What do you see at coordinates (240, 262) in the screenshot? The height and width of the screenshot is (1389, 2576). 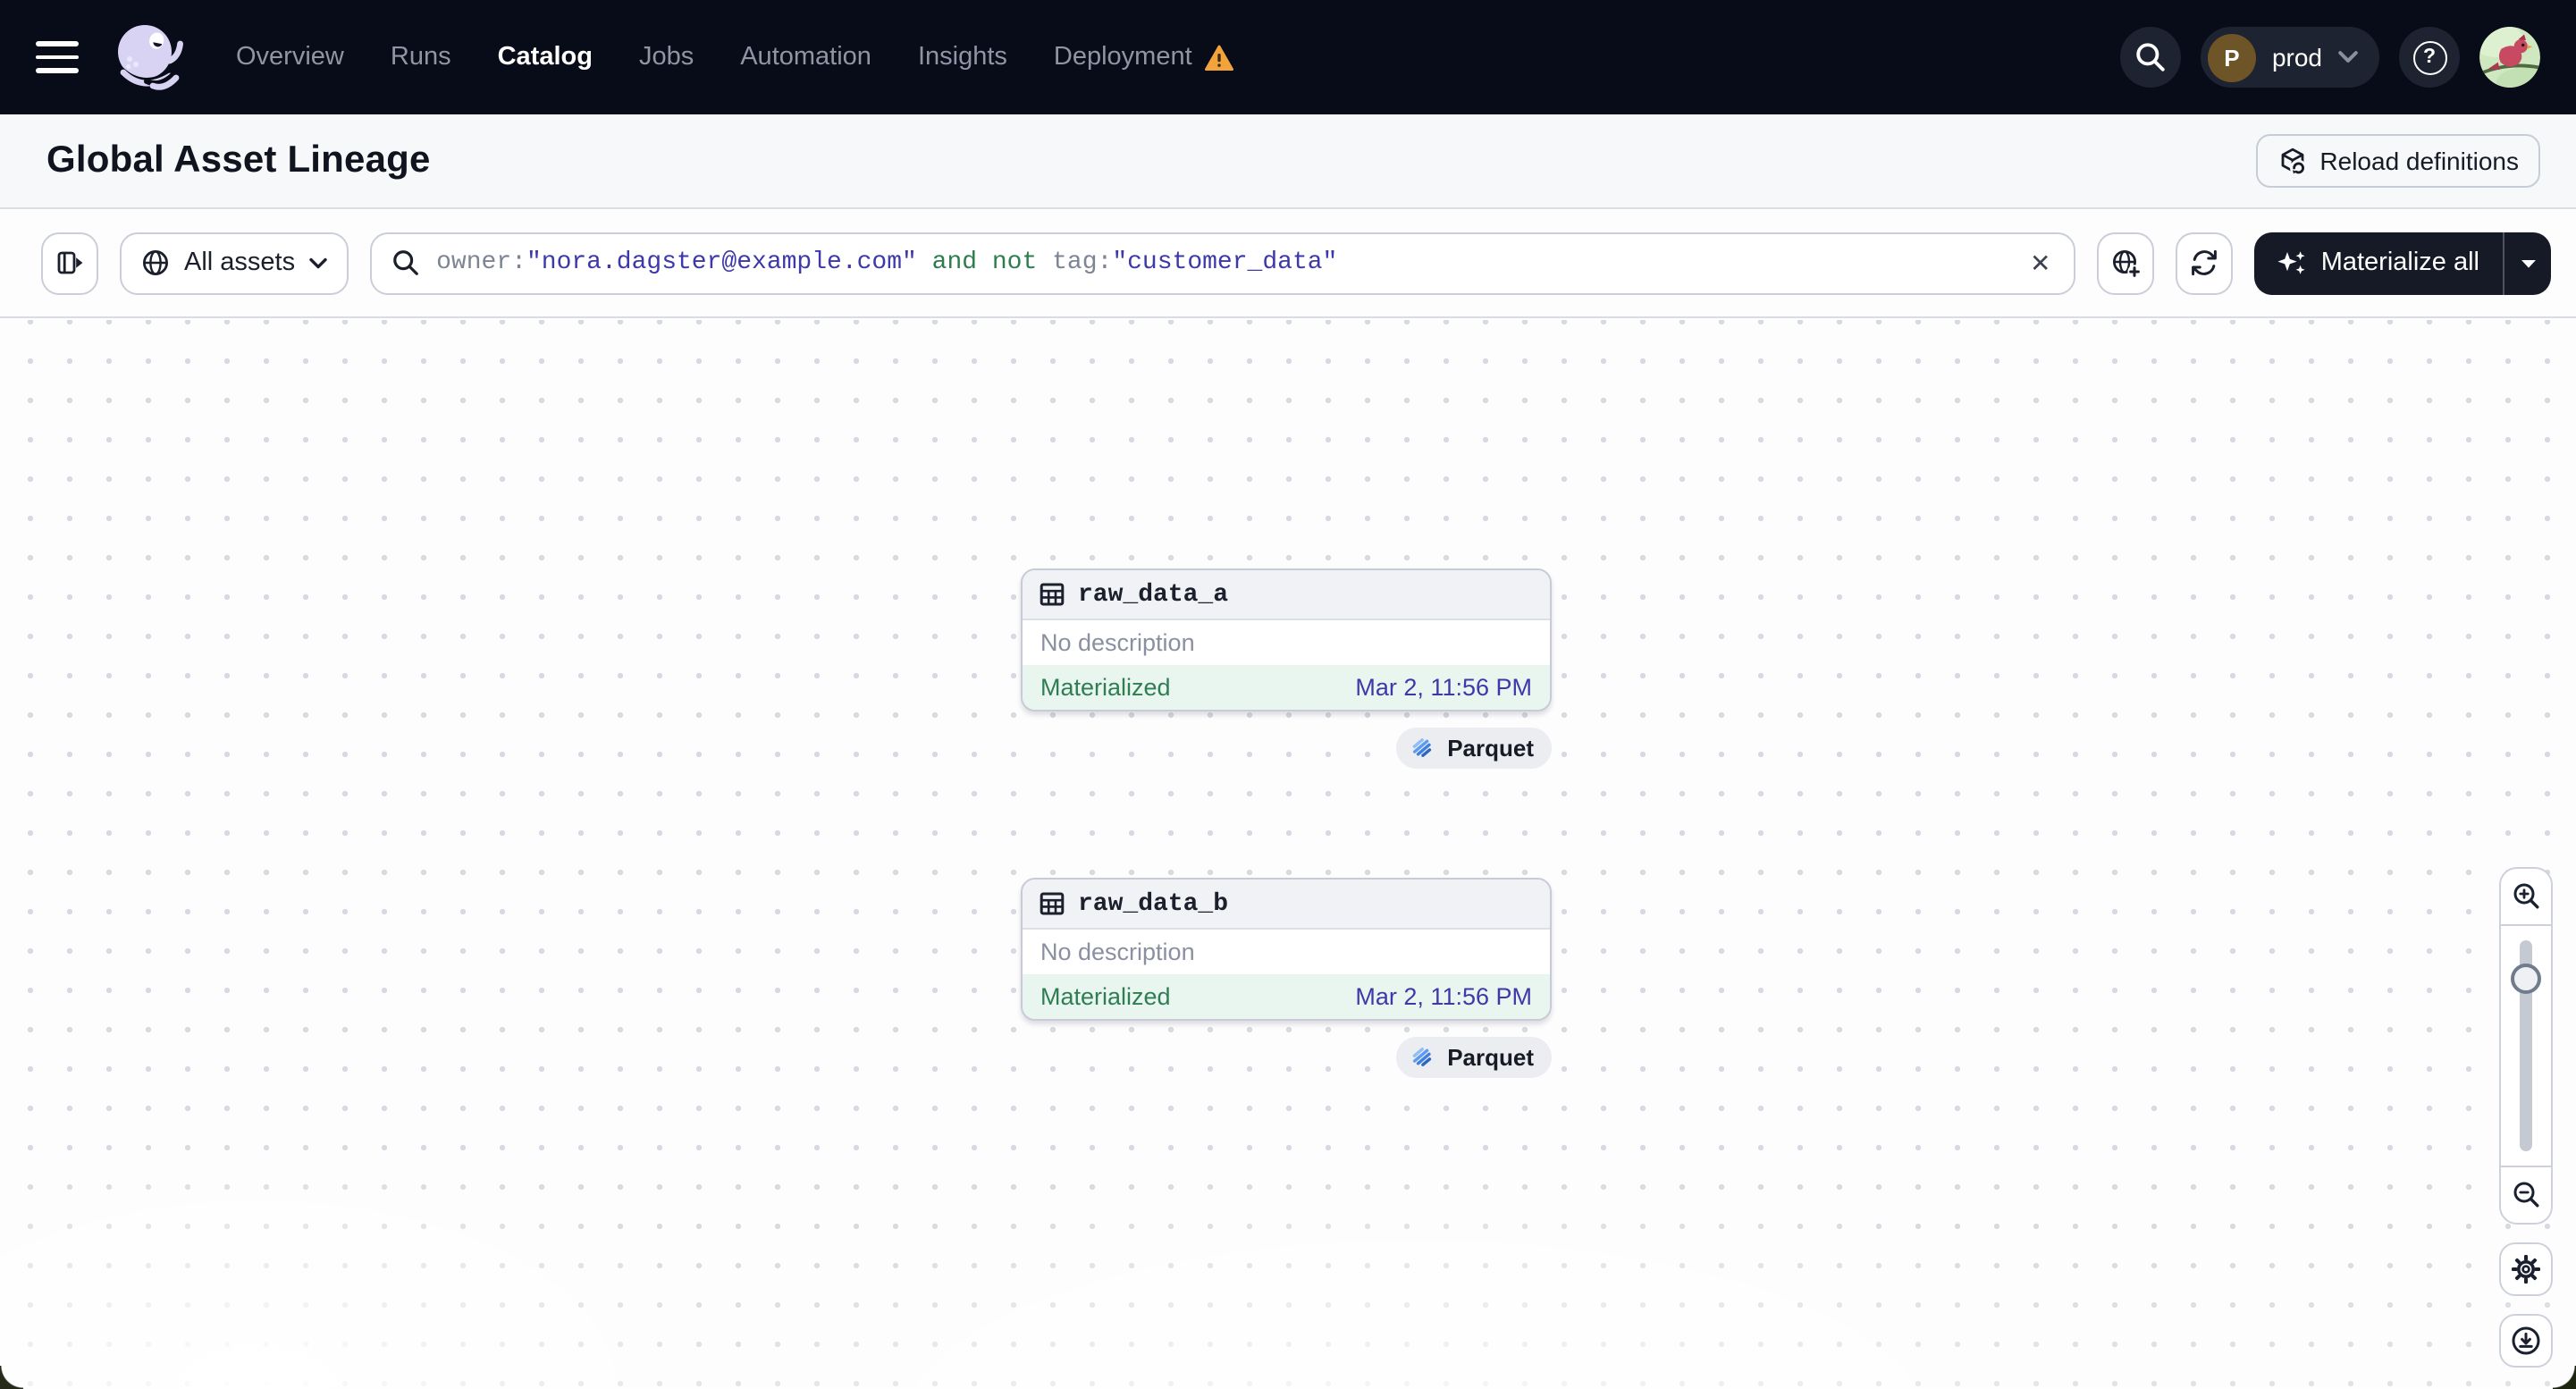 I see `asset-scope-label: All assets` at bounding box center [240, 262].